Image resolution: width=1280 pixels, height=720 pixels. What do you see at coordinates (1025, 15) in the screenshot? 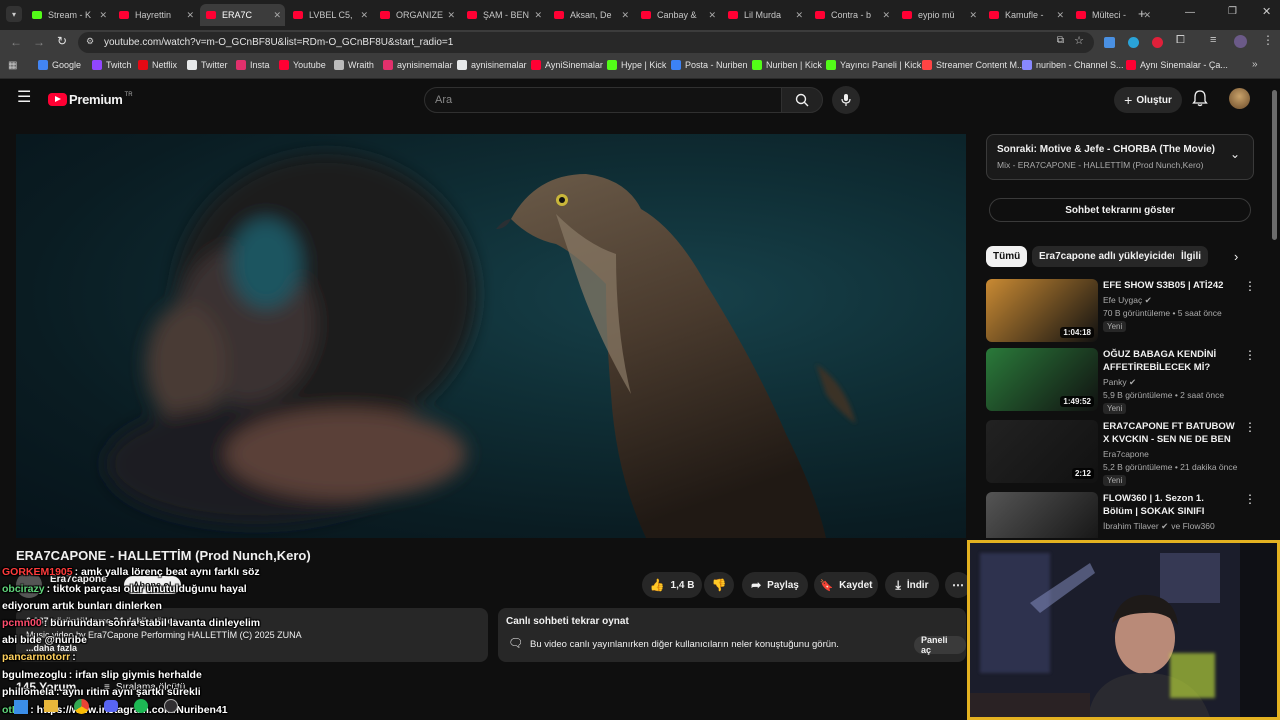
I see `browser-tab: Kamufle - ✕` at bounding box center [1025, 15].